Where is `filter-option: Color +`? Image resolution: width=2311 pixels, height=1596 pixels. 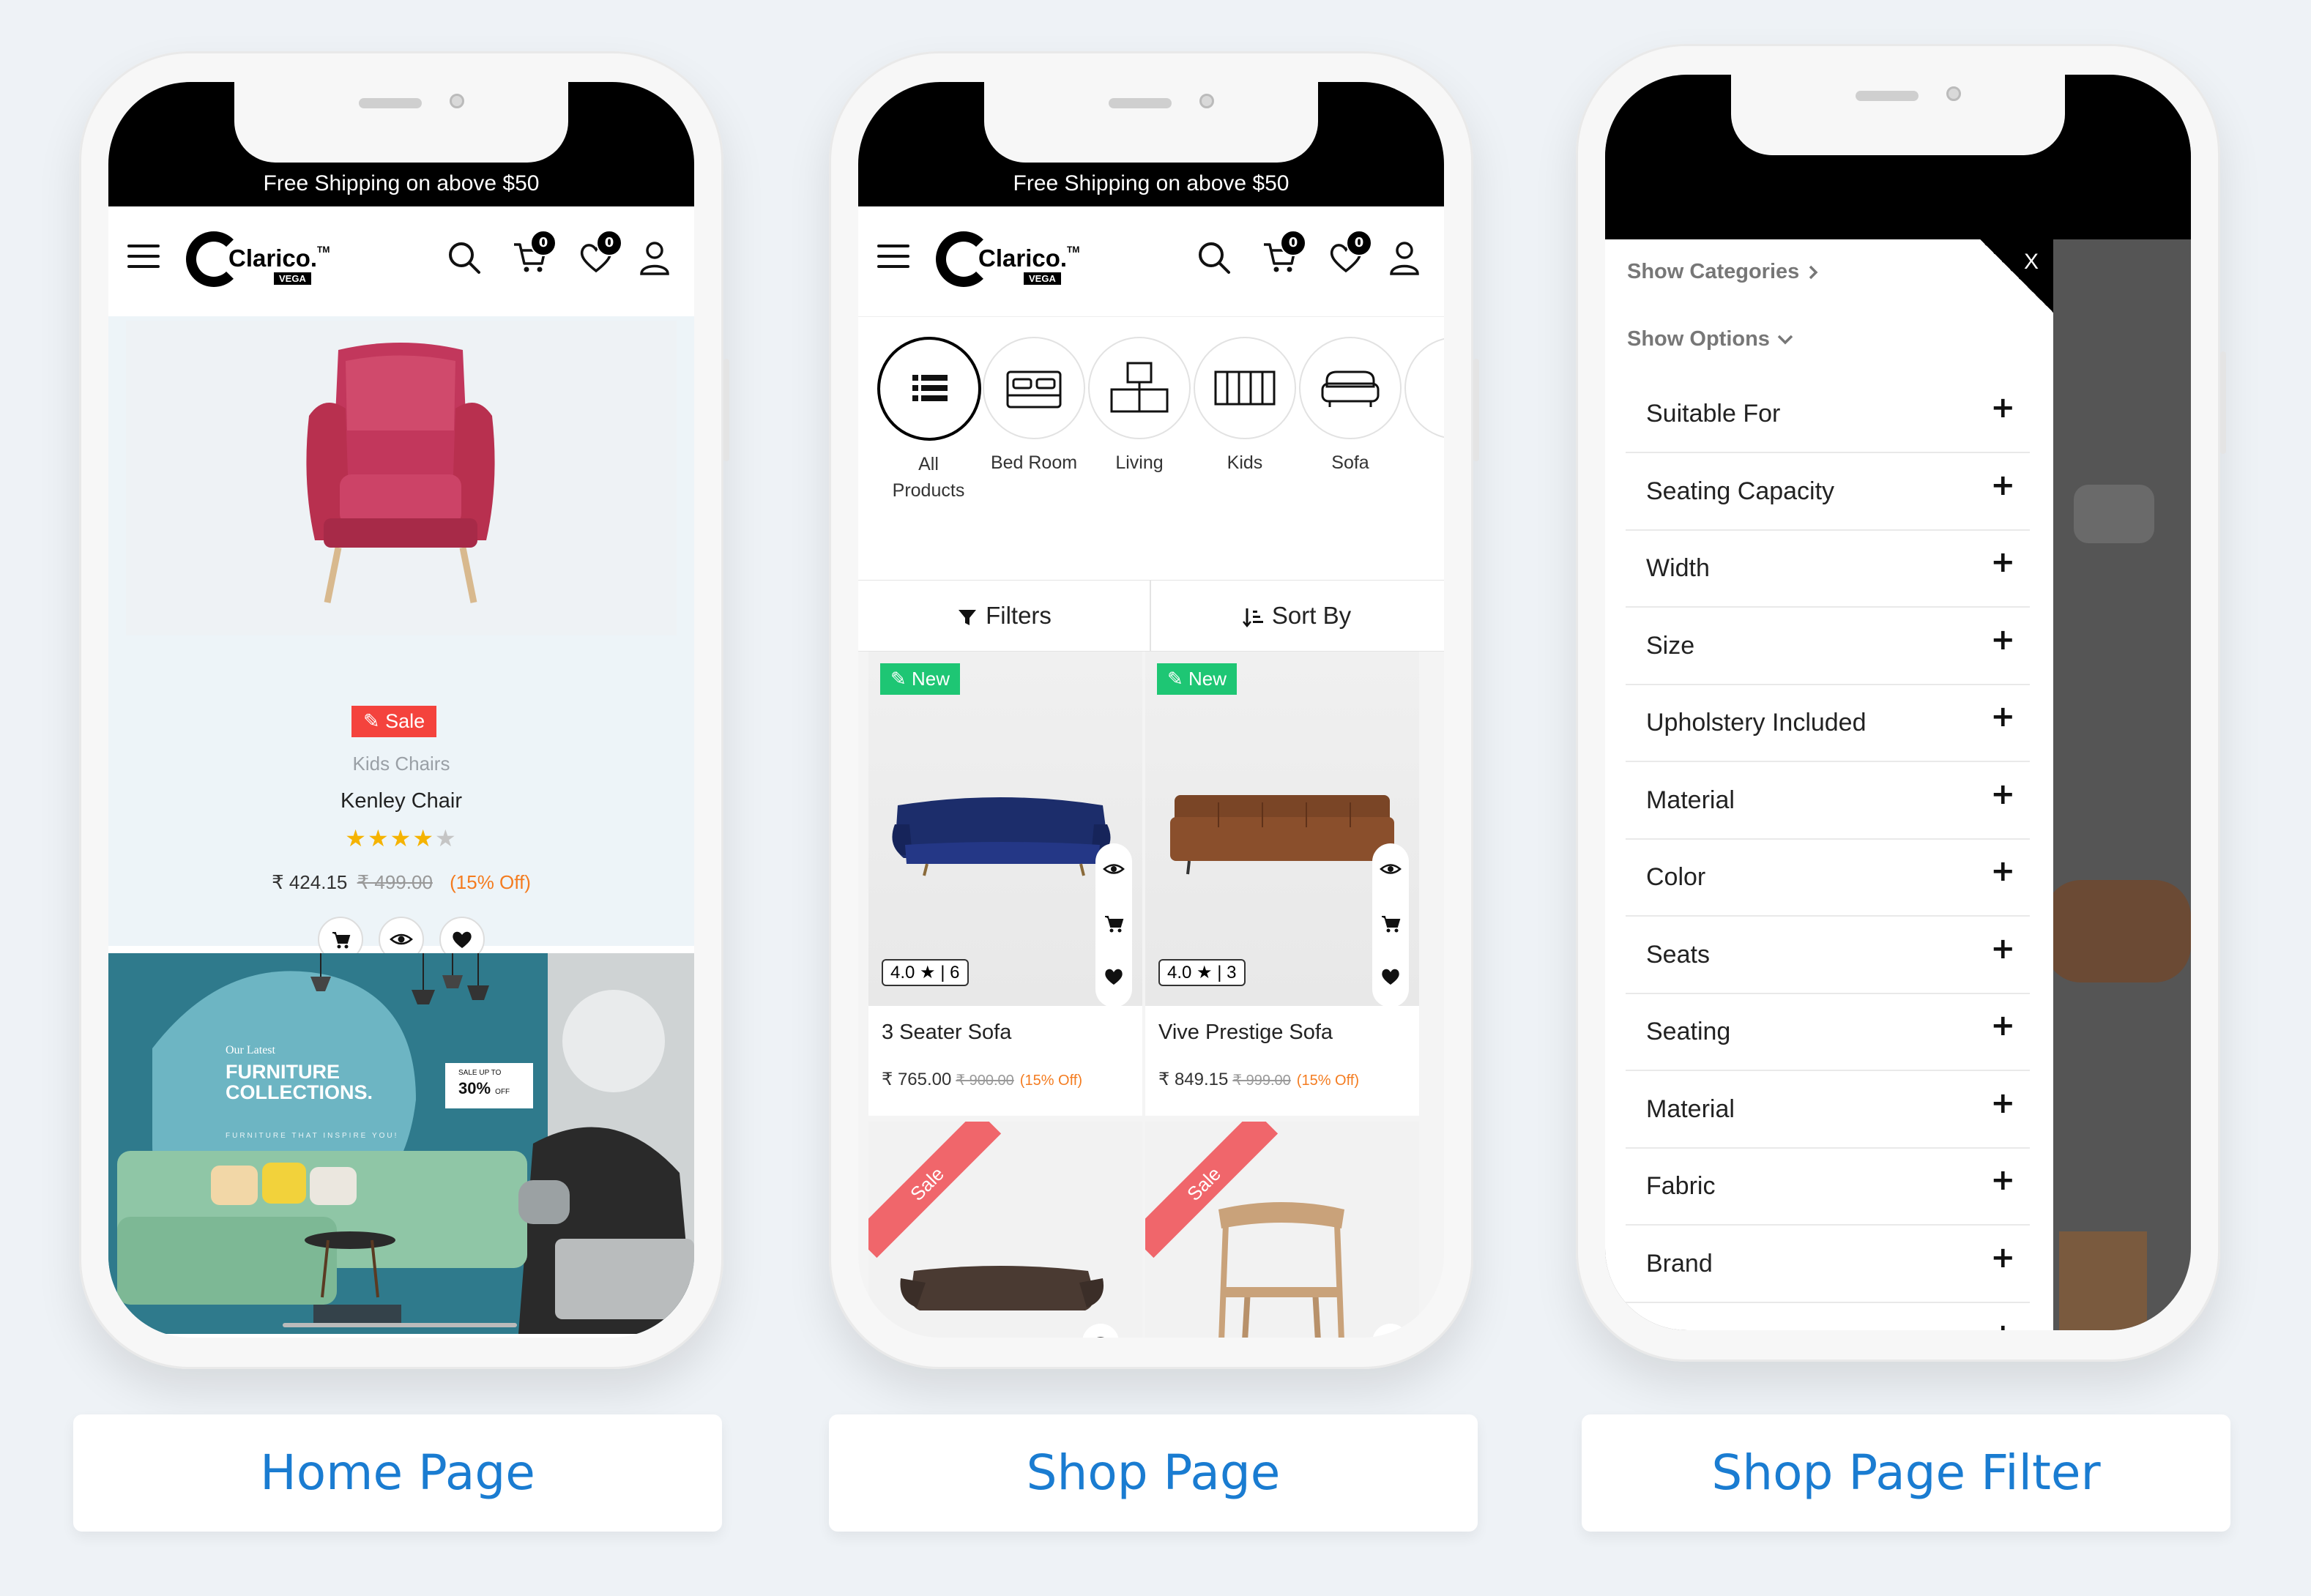 filter-option: Color + is located at coordinates (1828, 877).